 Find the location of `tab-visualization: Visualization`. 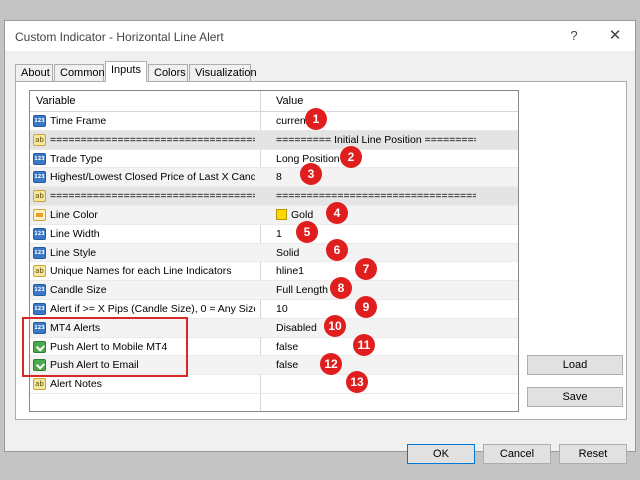

tab-visualization: Visualization is located at coordinates (223, 72).